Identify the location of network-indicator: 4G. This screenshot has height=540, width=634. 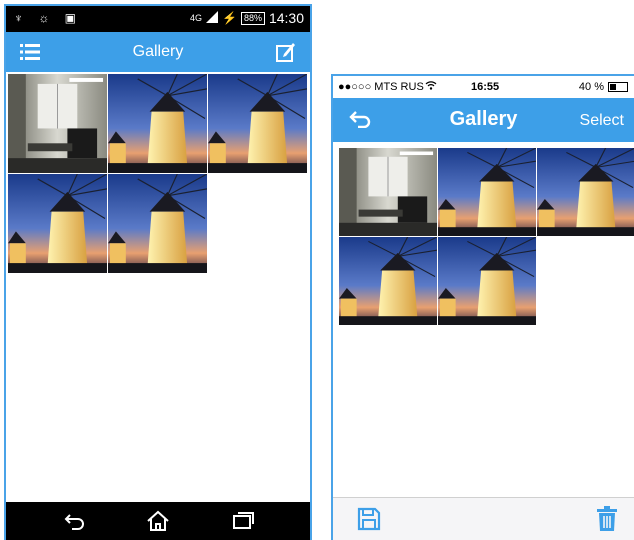
(195, 18).